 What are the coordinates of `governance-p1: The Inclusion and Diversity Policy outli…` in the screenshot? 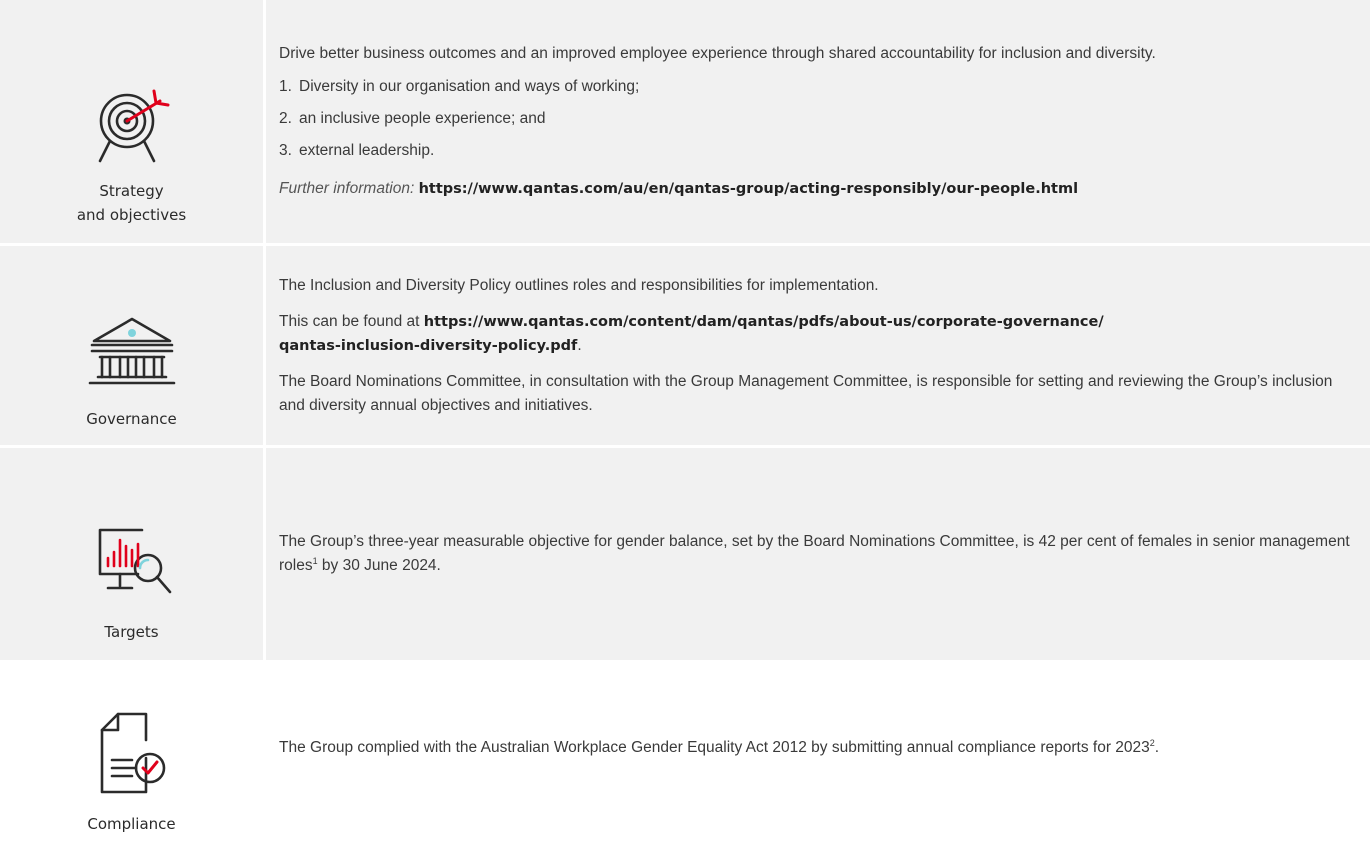 It's located at (579, 285).